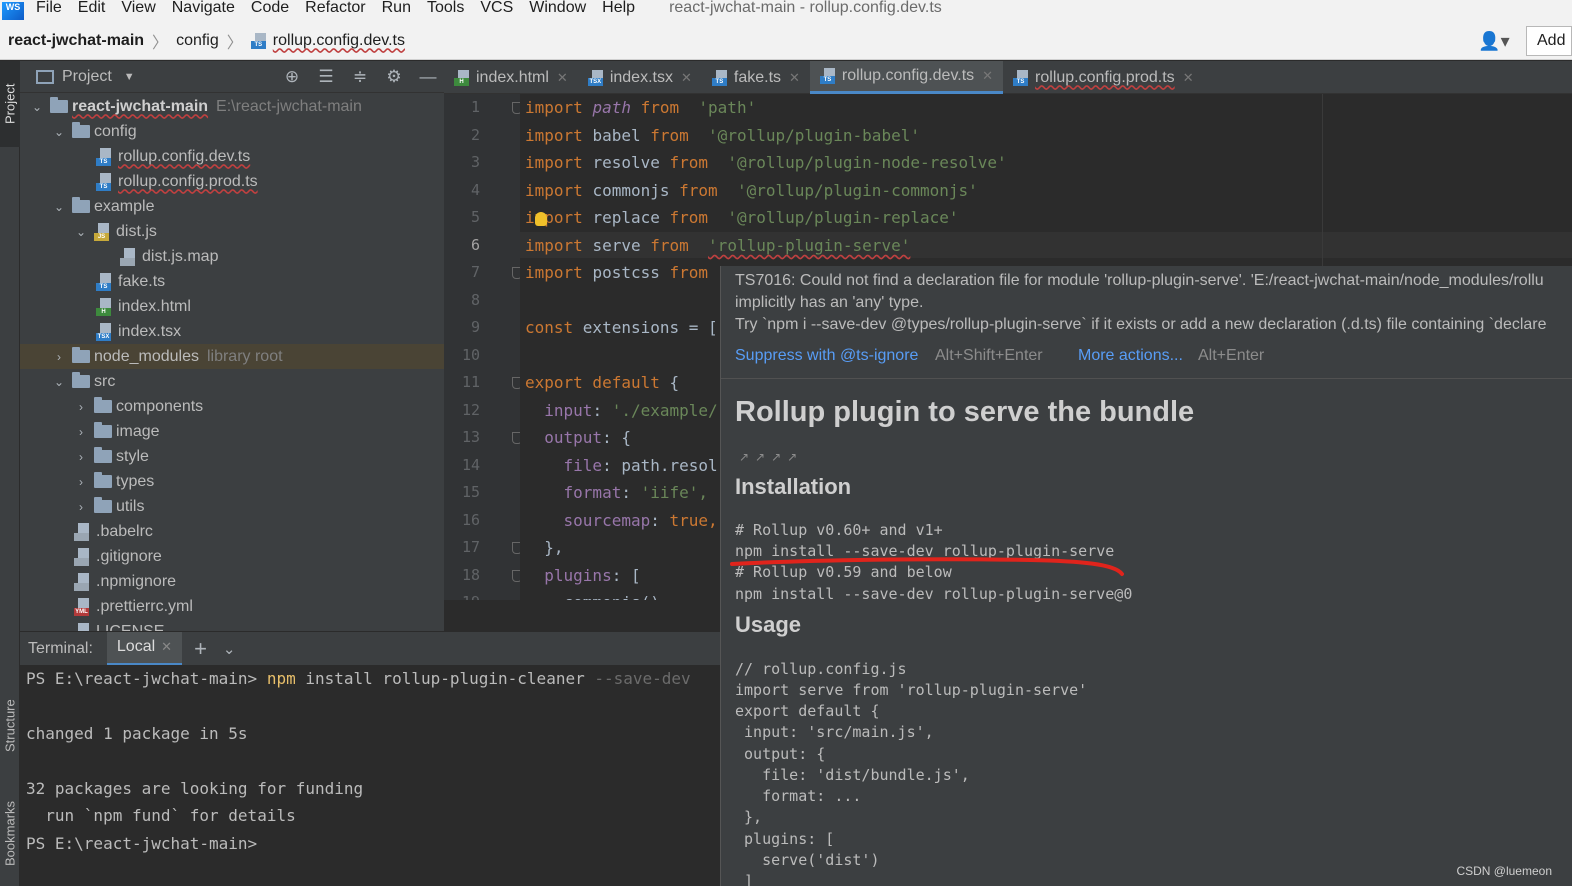 This screenshot has height=886, width=1572. I want to click on line-number-current: 6, so click(475, 245).